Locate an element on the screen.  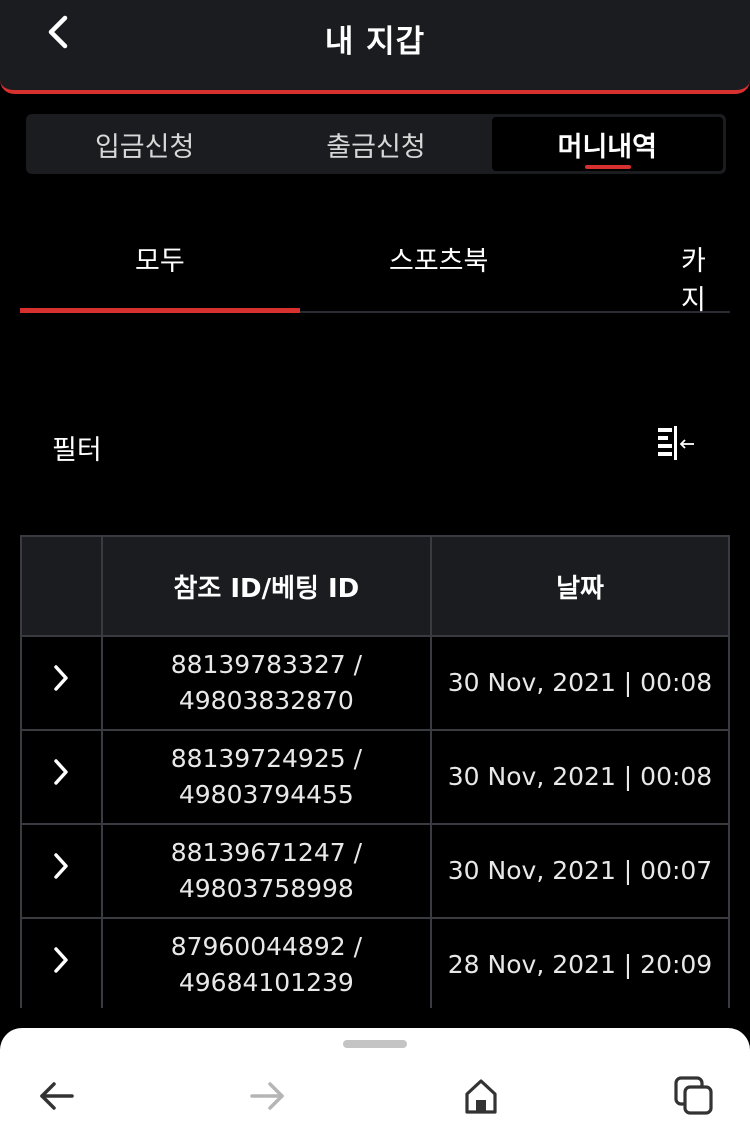
bet-id: 49803794455 is located at coordinates (266, 794).